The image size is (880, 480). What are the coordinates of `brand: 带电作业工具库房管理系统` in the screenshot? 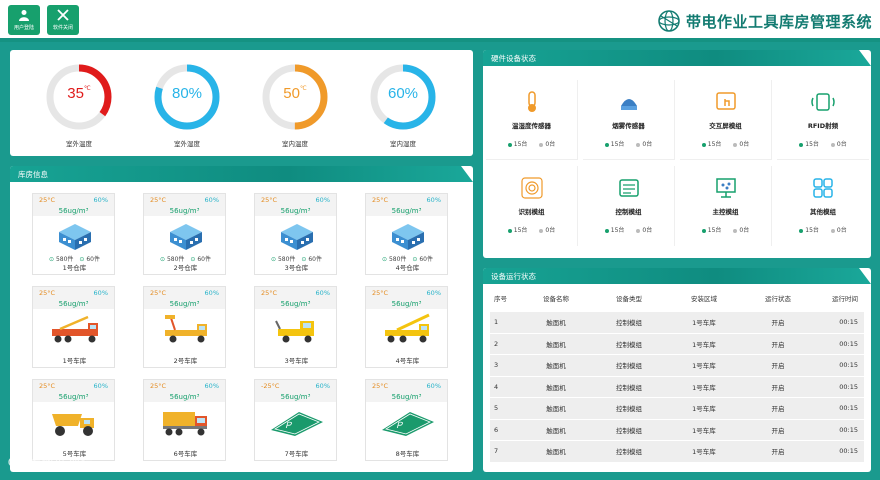 It's located at (765, 21).